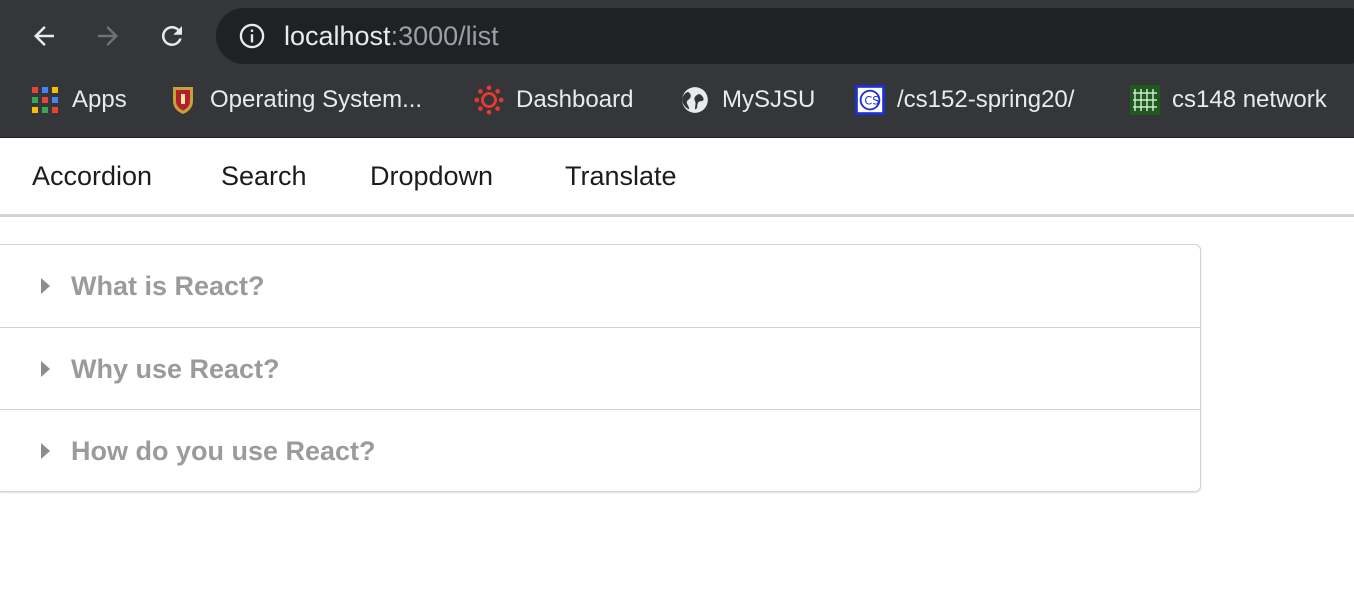  I want to click on menu-item-translate: Translate, so click(621, 176).